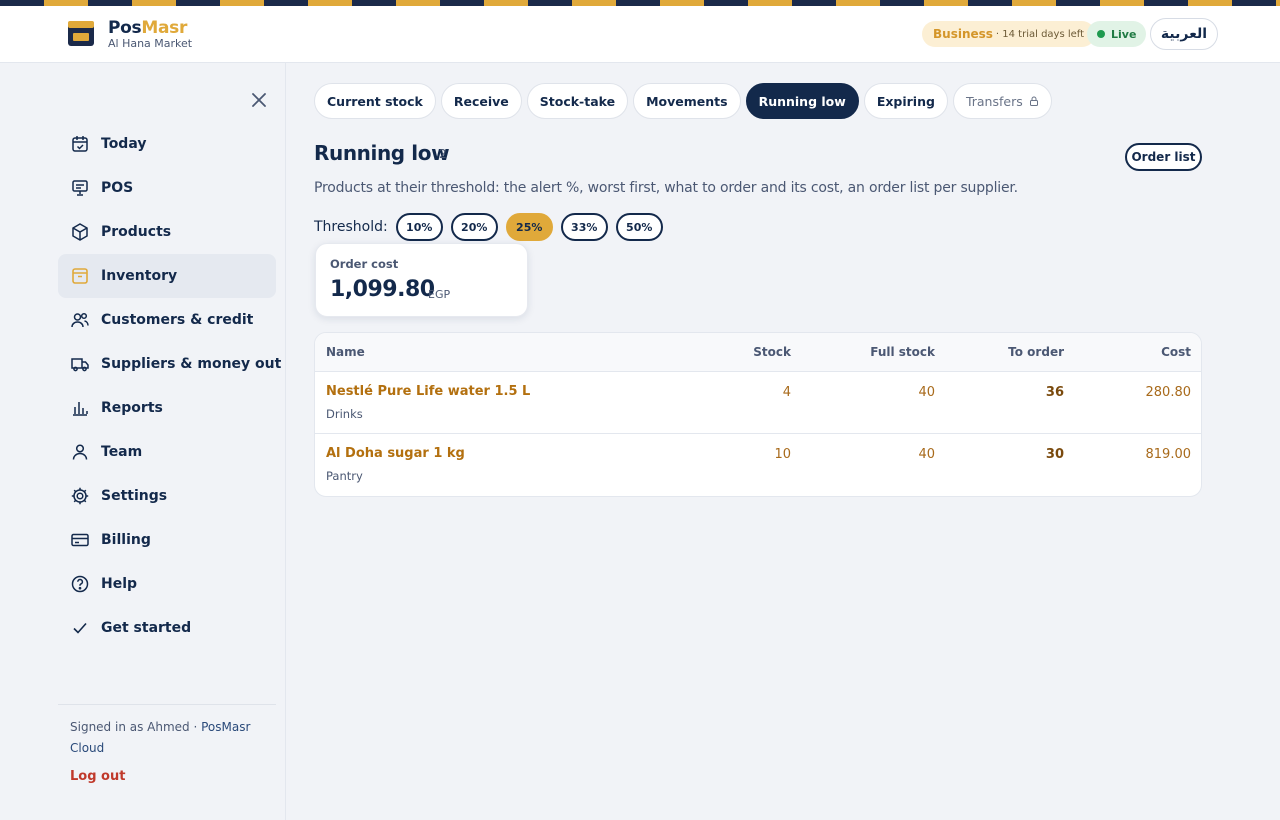 The image size is (1280, 820). Describe the element at coordinates (167, 276) in the screenshot. I see `sidebar-item-inventory: Inventory` at that location.